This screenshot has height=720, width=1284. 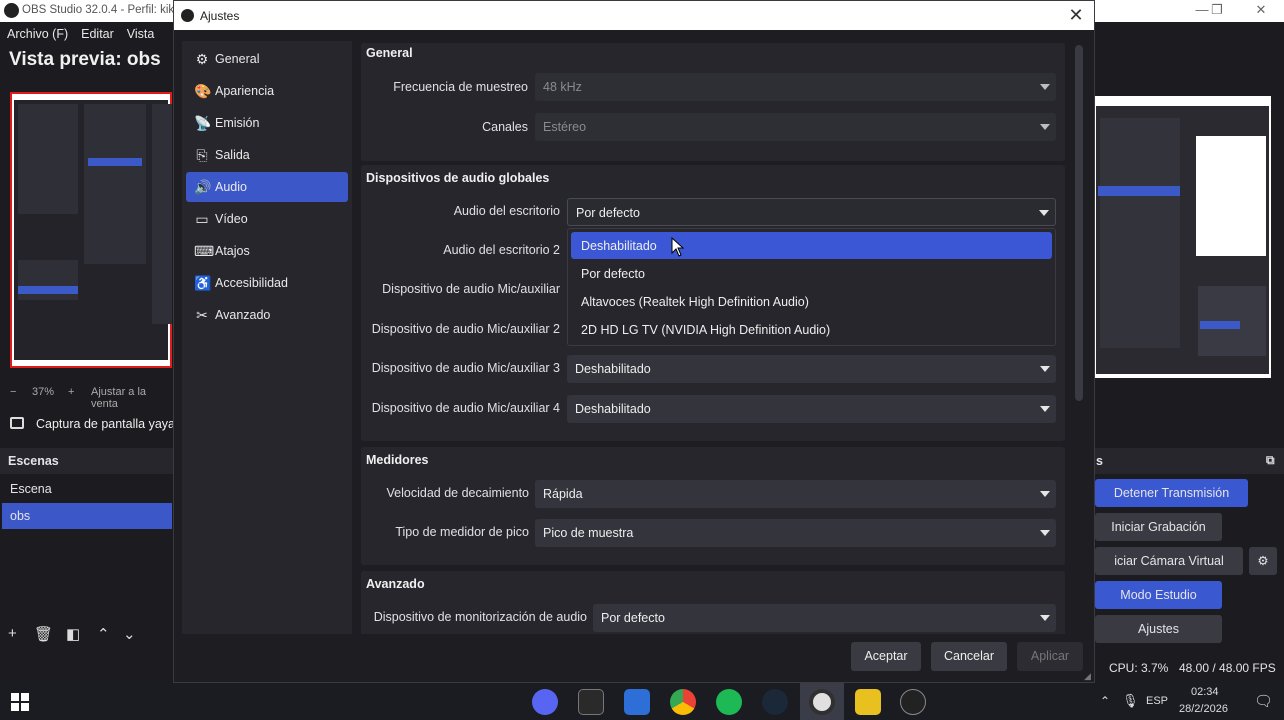 What do you see at coordinates (12, 633) in the screenshot?
I see `add-scene-icon: +` at bounding box center [12, 633].